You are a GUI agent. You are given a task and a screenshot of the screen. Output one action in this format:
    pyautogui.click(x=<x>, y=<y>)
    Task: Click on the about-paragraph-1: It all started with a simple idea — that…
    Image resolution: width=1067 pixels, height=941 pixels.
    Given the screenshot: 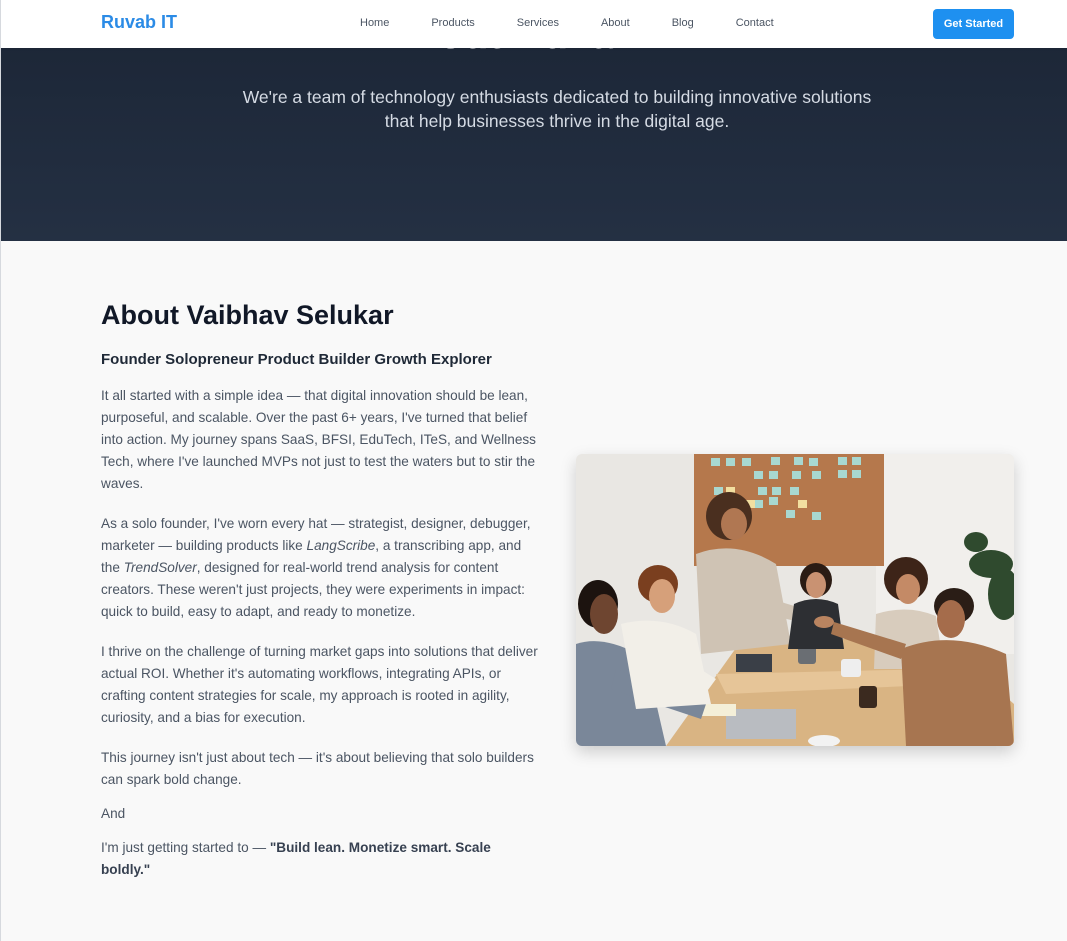 What is the action you would take?
    pyautogui.click(x=318, y=439)
    